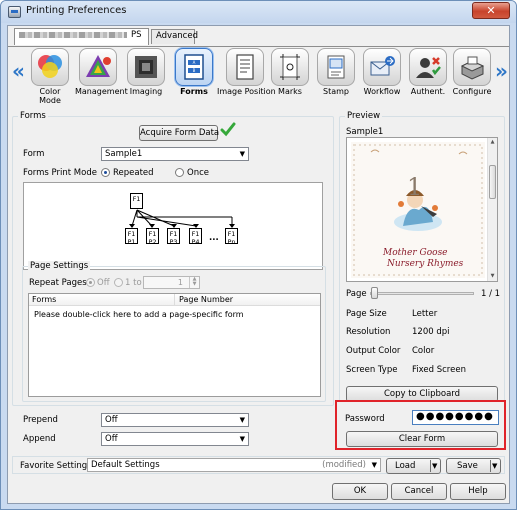 This screenshot has height=510, width=517. Describe the element at coordinates (360, 491) in the screenshot. I see `ok-button: OK` at that location.